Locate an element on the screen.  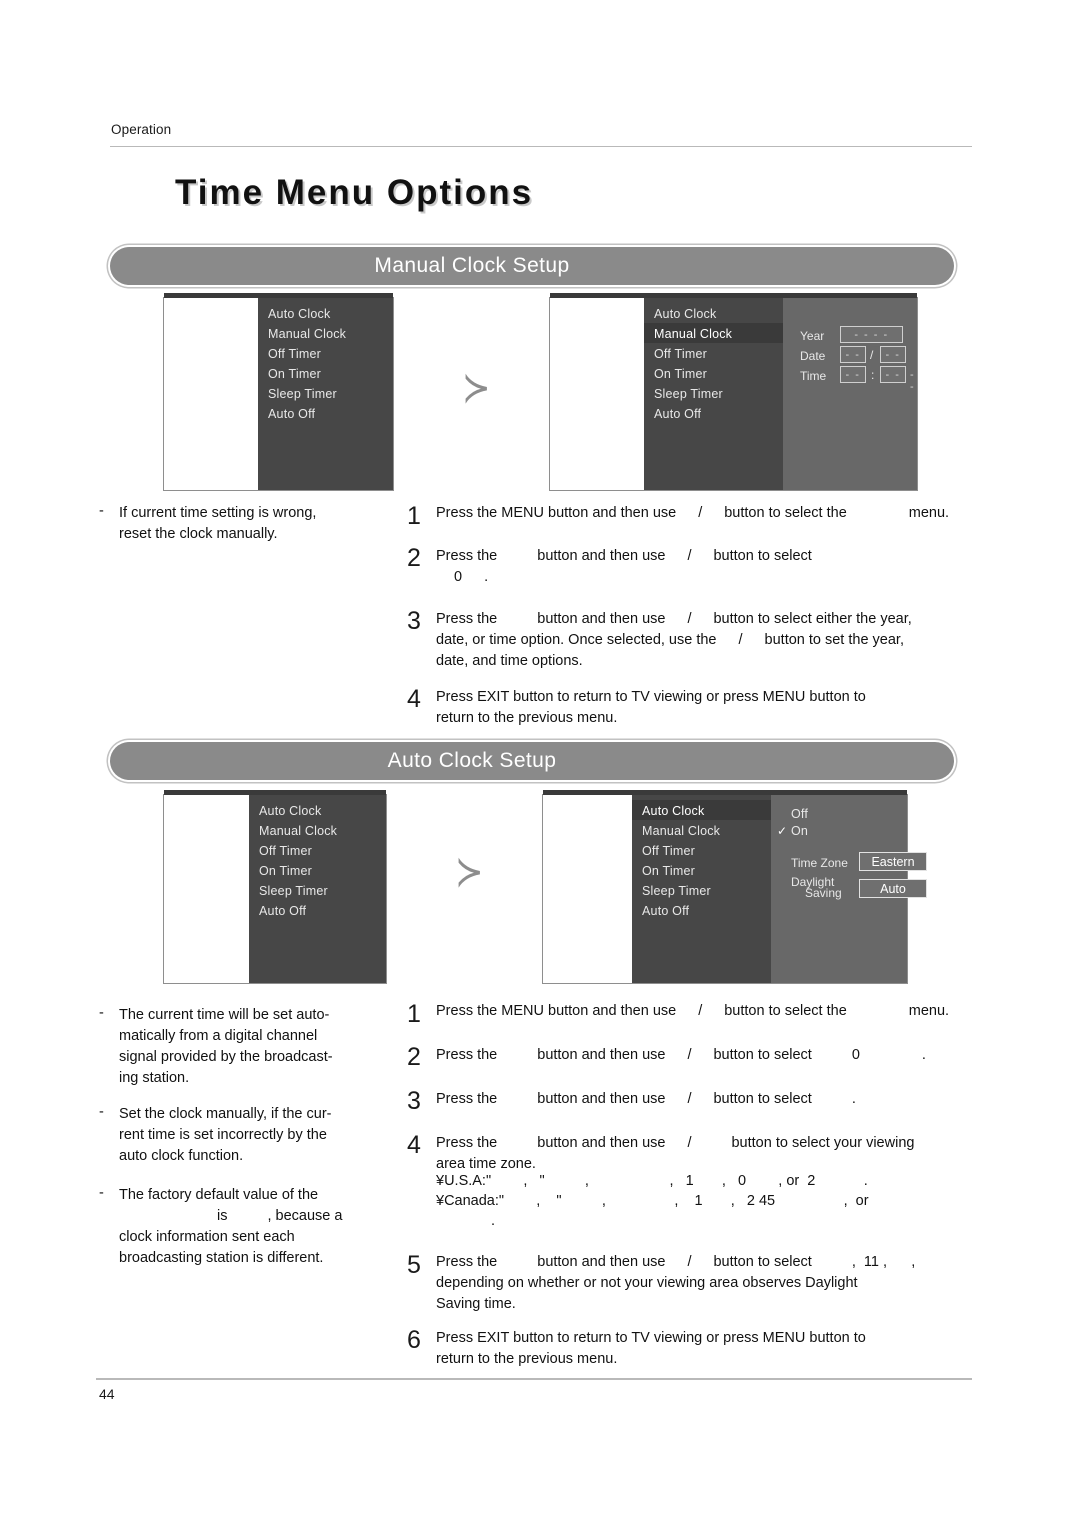
a1-a: Press the MENU button and then use is located at coordinates (556, 1011).